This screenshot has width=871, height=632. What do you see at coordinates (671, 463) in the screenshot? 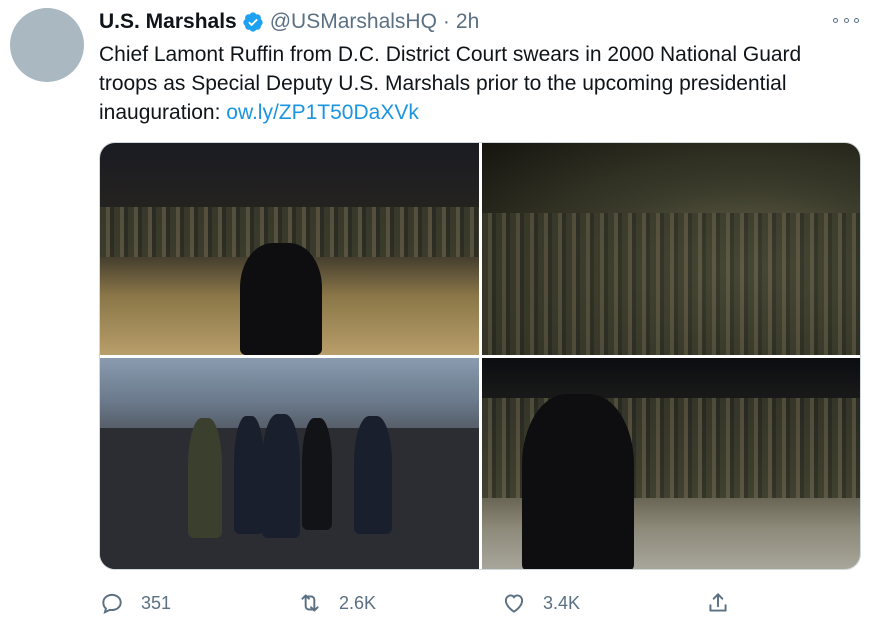
I see `photo-troops-sworn-in` at bounding box center [671, 463].